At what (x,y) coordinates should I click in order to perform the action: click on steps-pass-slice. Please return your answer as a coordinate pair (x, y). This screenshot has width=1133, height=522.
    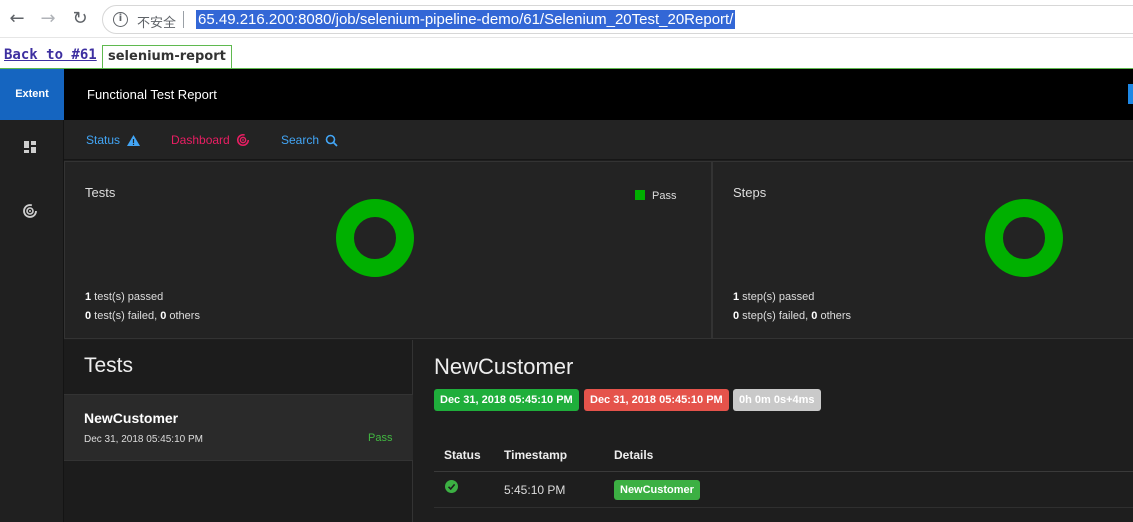
    Looking at the image, I should click on (1024, 238).